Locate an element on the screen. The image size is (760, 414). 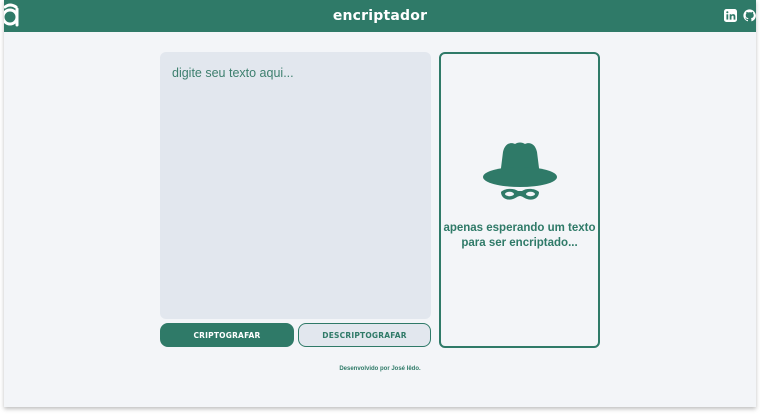
github-icon is located at coordinates (749, 15).